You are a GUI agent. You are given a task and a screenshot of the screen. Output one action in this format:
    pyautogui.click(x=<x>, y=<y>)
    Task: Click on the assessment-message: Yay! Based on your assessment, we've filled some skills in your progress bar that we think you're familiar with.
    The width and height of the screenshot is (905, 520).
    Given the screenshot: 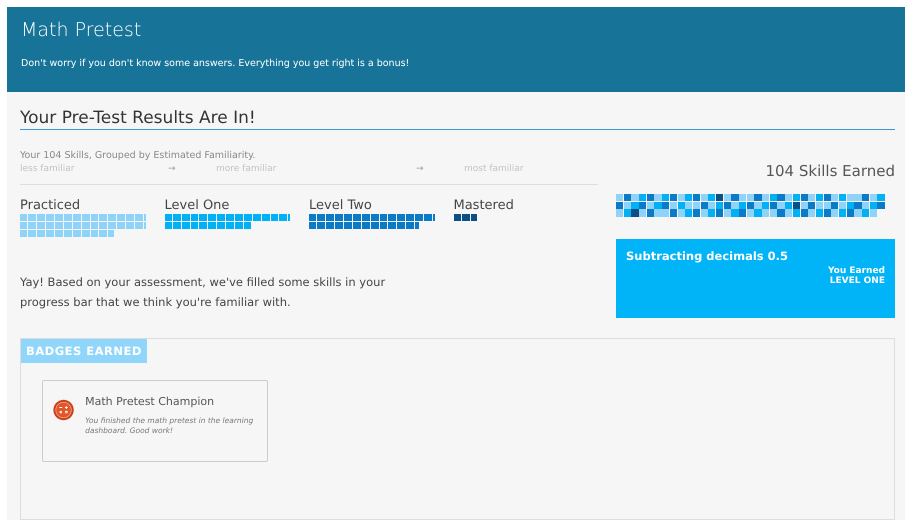 What is the action you would take?
    pyautogui.click(x=203, y=292)
    